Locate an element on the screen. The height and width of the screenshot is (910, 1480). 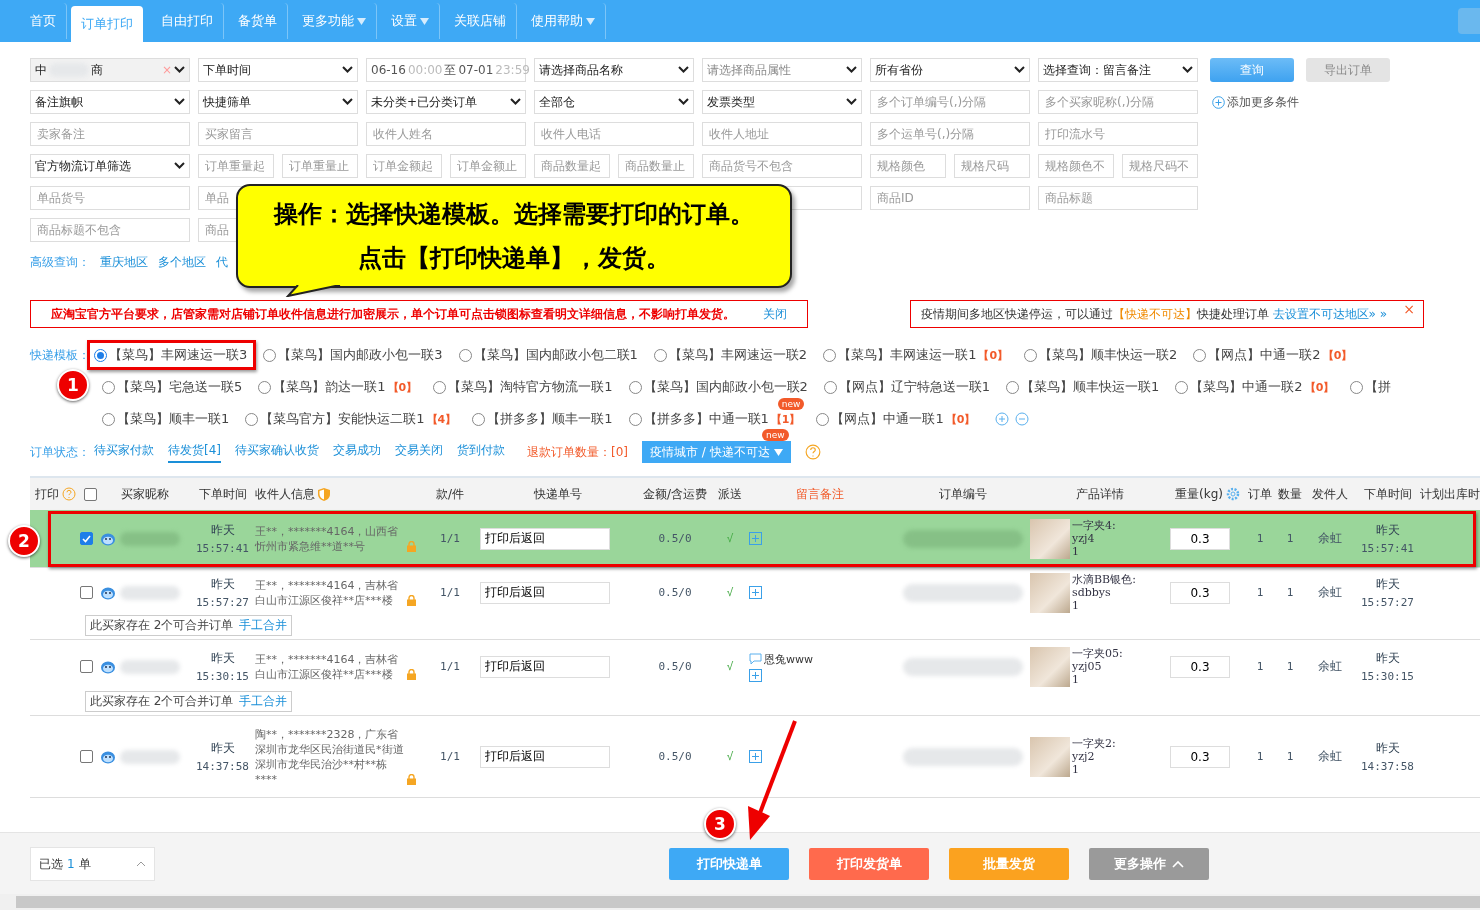
filter-input: 单品货号 is located at coordinates (110, 198).